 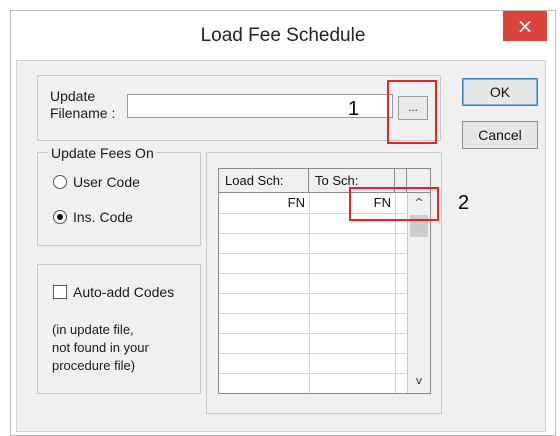 What do you see at coordinates (418, 293) in the screenshot?
I see `grid-scrollbar: ^ v` at bounding box center [418, 293].